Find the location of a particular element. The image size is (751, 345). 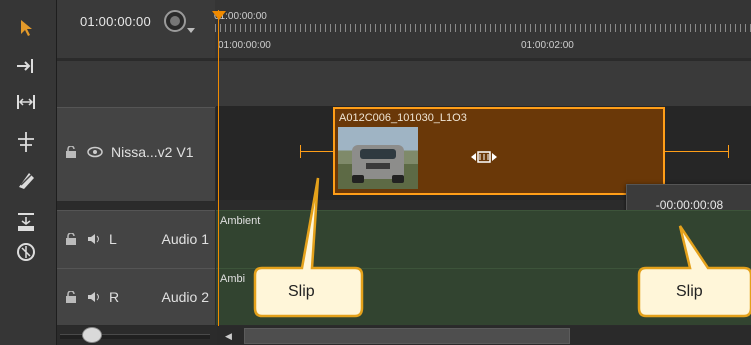

razor-tool is located at coordinates (26, 142).